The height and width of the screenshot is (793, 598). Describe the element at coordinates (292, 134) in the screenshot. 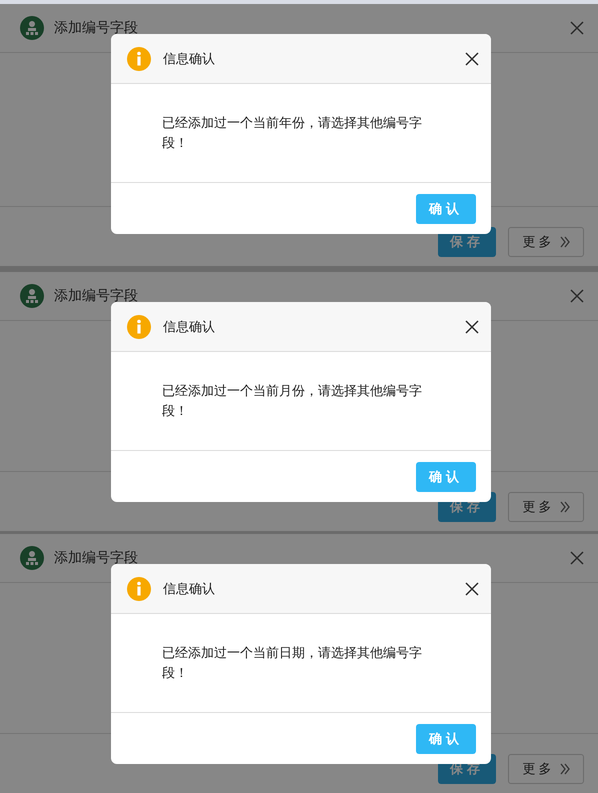

I see `message-text: 已经添加过一个当前年份，请选择其他编号字段！` at that location.